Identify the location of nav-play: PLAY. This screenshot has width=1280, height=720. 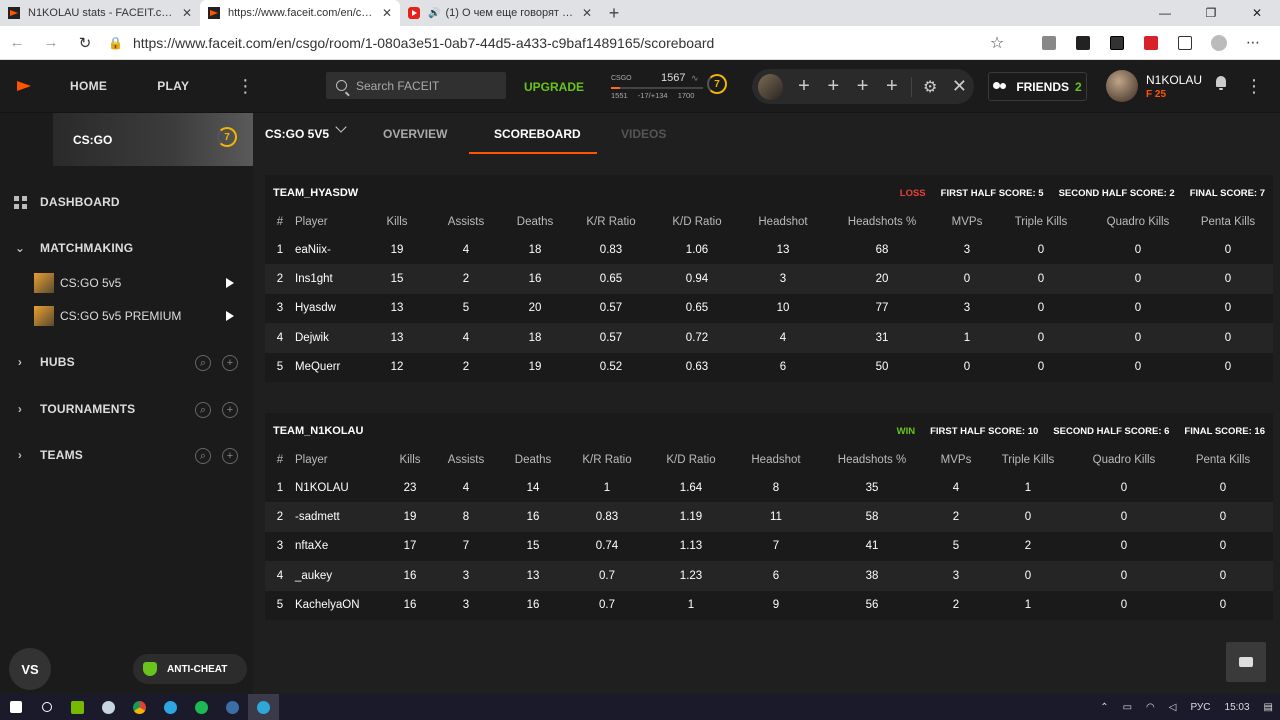
(173, 86).